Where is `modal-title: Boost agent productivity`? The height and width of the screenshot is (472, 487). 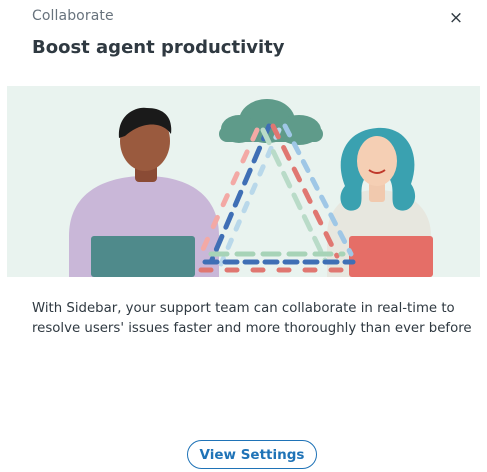 modal-title: Boost agent productivity is located at coordinates (158, 47).